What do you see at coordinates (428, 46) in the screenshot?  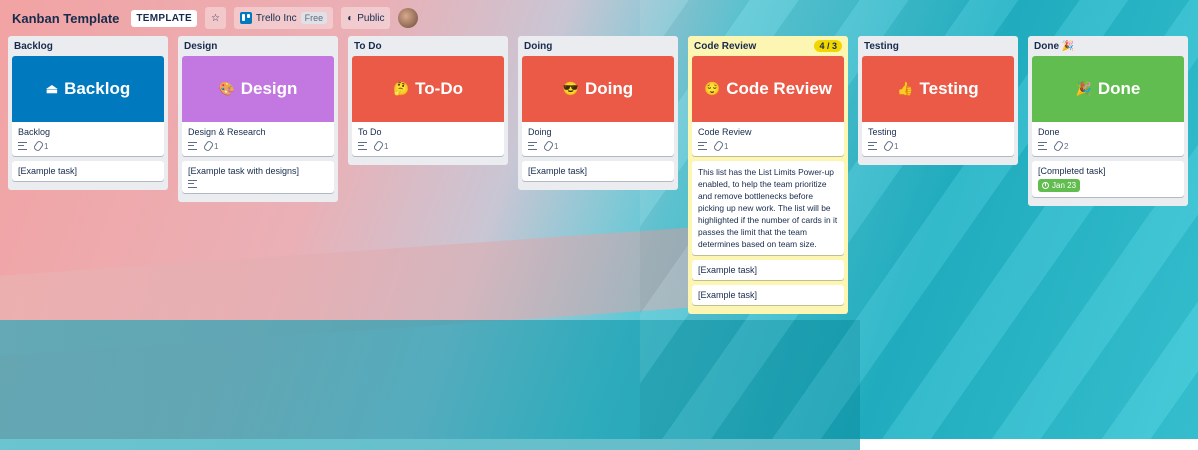 I see `list-header: To Do` at bounding box center [428, 46].